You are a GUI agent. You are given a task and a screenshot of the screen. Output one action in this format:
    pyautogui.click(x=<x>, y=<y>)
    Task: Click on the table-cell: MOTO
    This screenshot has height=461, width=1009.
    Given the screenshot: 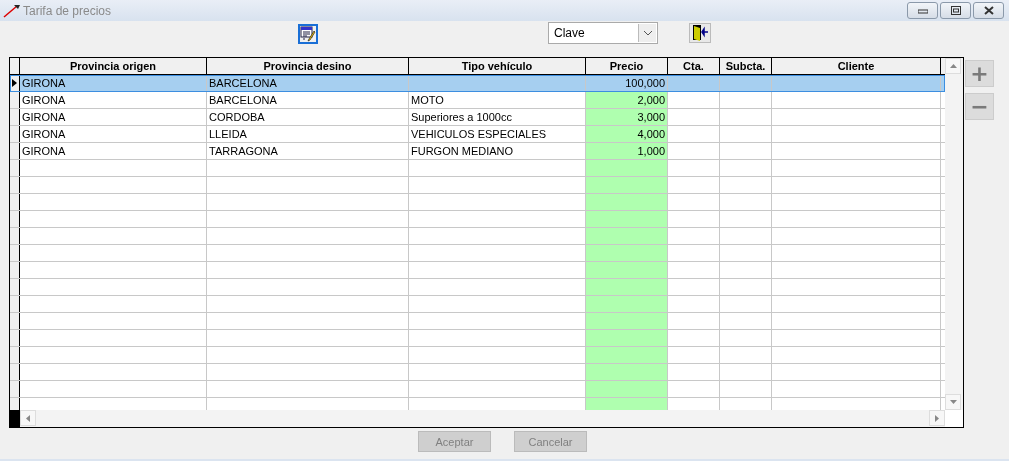 What is the action you would take?
    pyautogui.click(x=427, y=100)
    